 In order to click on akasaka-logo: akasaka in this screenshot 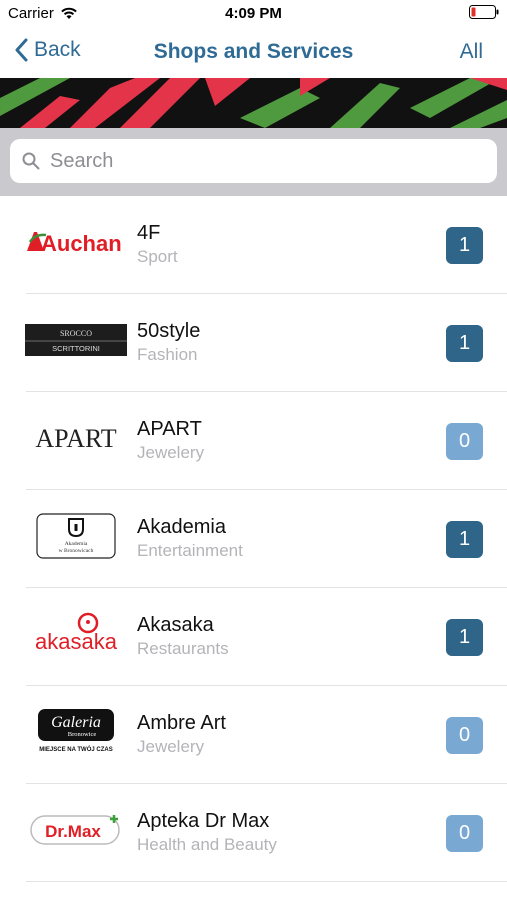, I will do `click(76, 634)`.